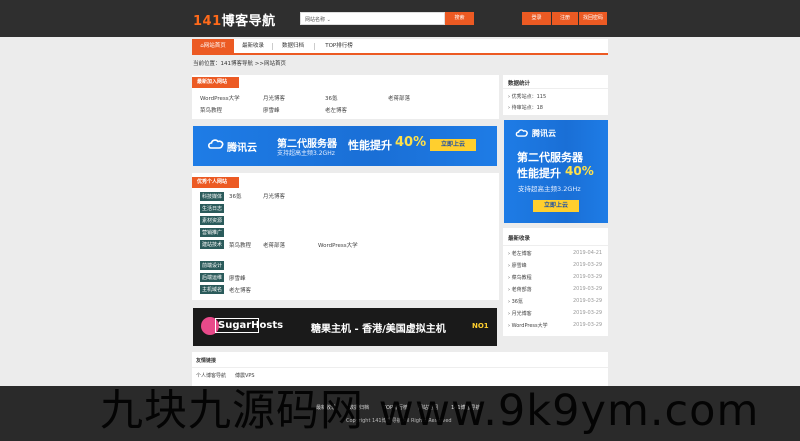 The image size is (800, 441). What do you see at coordinates (536, 18) in the screenshot?
I see `login-button: 登录` at bounding box center [536, 18].